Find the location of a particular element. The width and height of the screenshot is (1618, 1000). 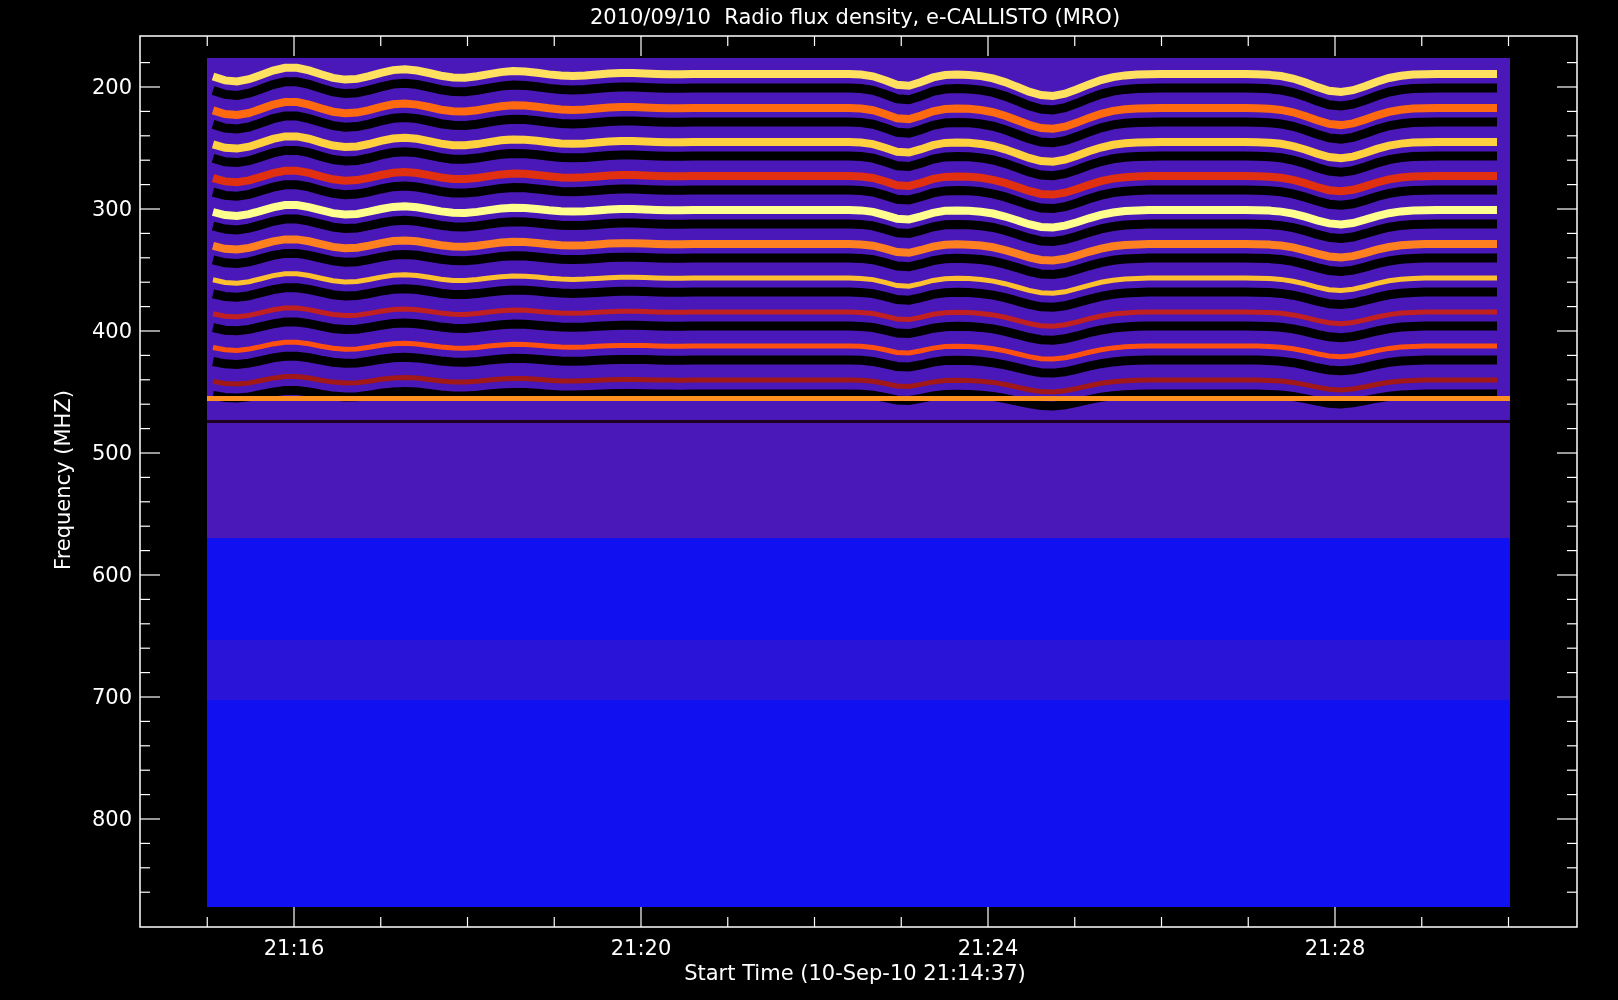

y-tick-label: 200 is located at coordinates (111, 87).